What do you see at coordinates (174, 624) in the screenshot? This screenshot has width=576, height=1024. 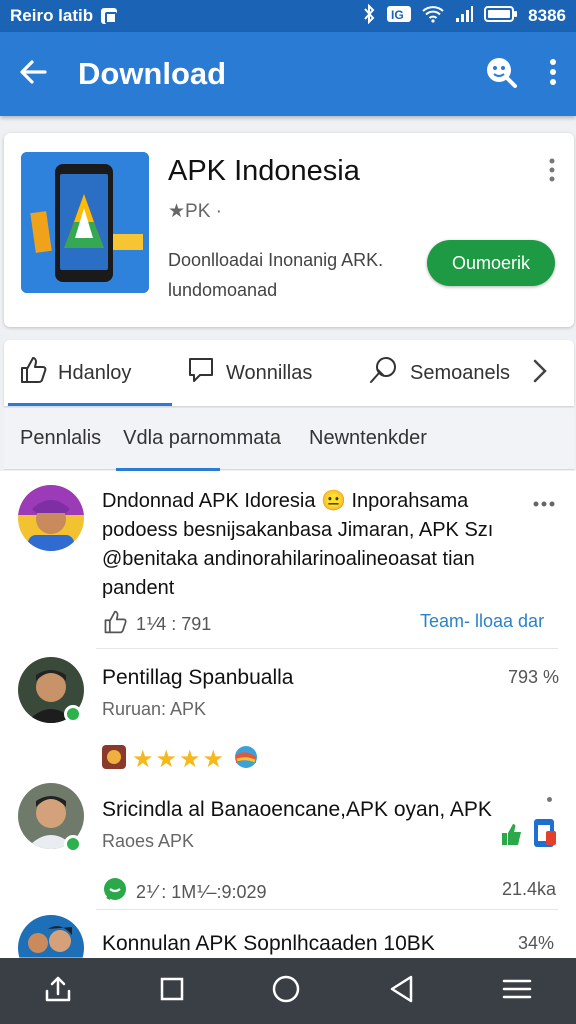 I see `post-likes-count: 1⅟4 : 791` at bounding box center [174, 624].